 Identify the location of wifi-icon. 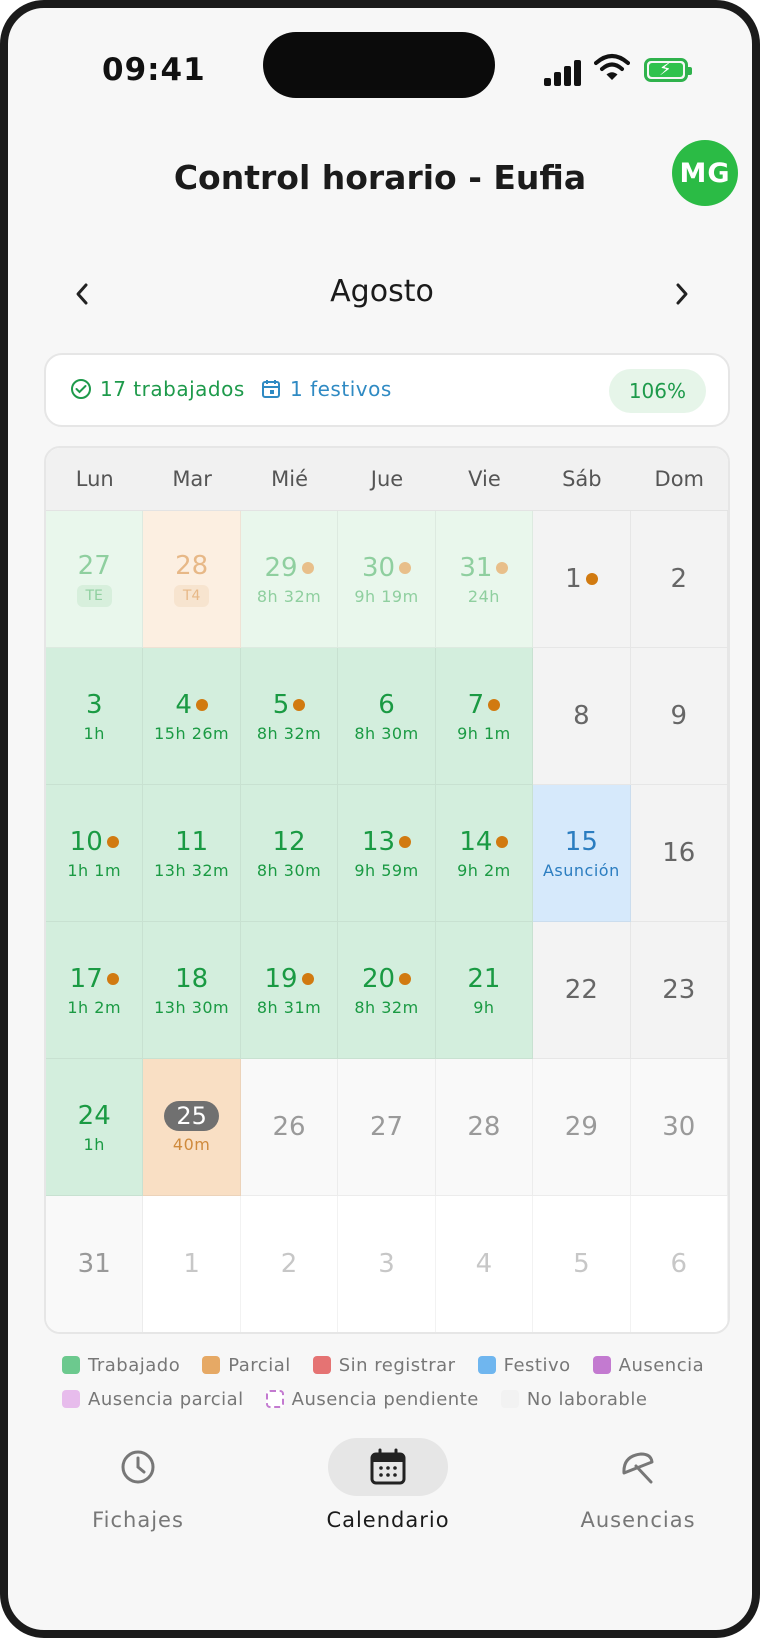
(612, 69).